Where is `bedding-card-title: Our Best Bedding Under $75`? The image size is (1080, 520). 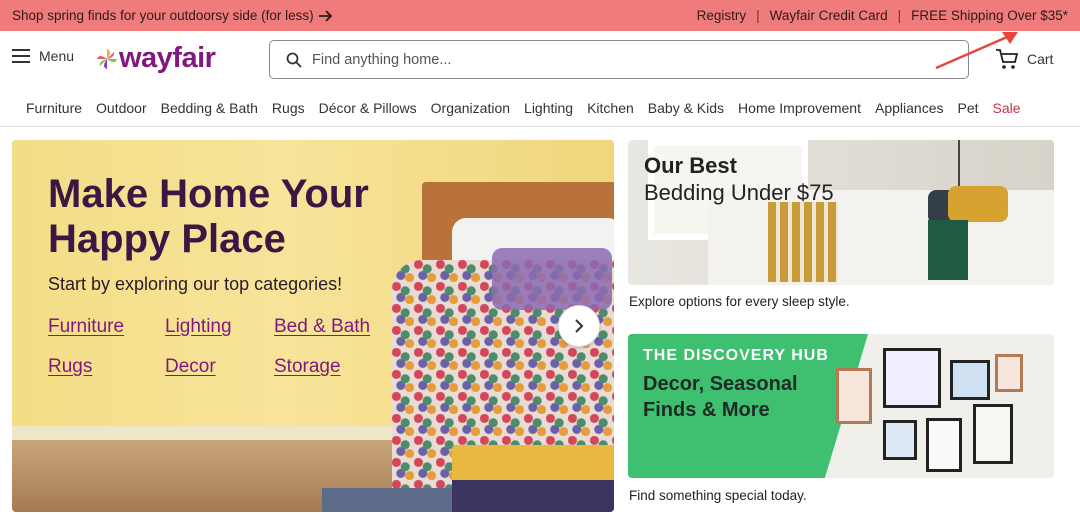 bedding-card-title: Our Best Bedding Under $75 is located at coordinates (774, 179).